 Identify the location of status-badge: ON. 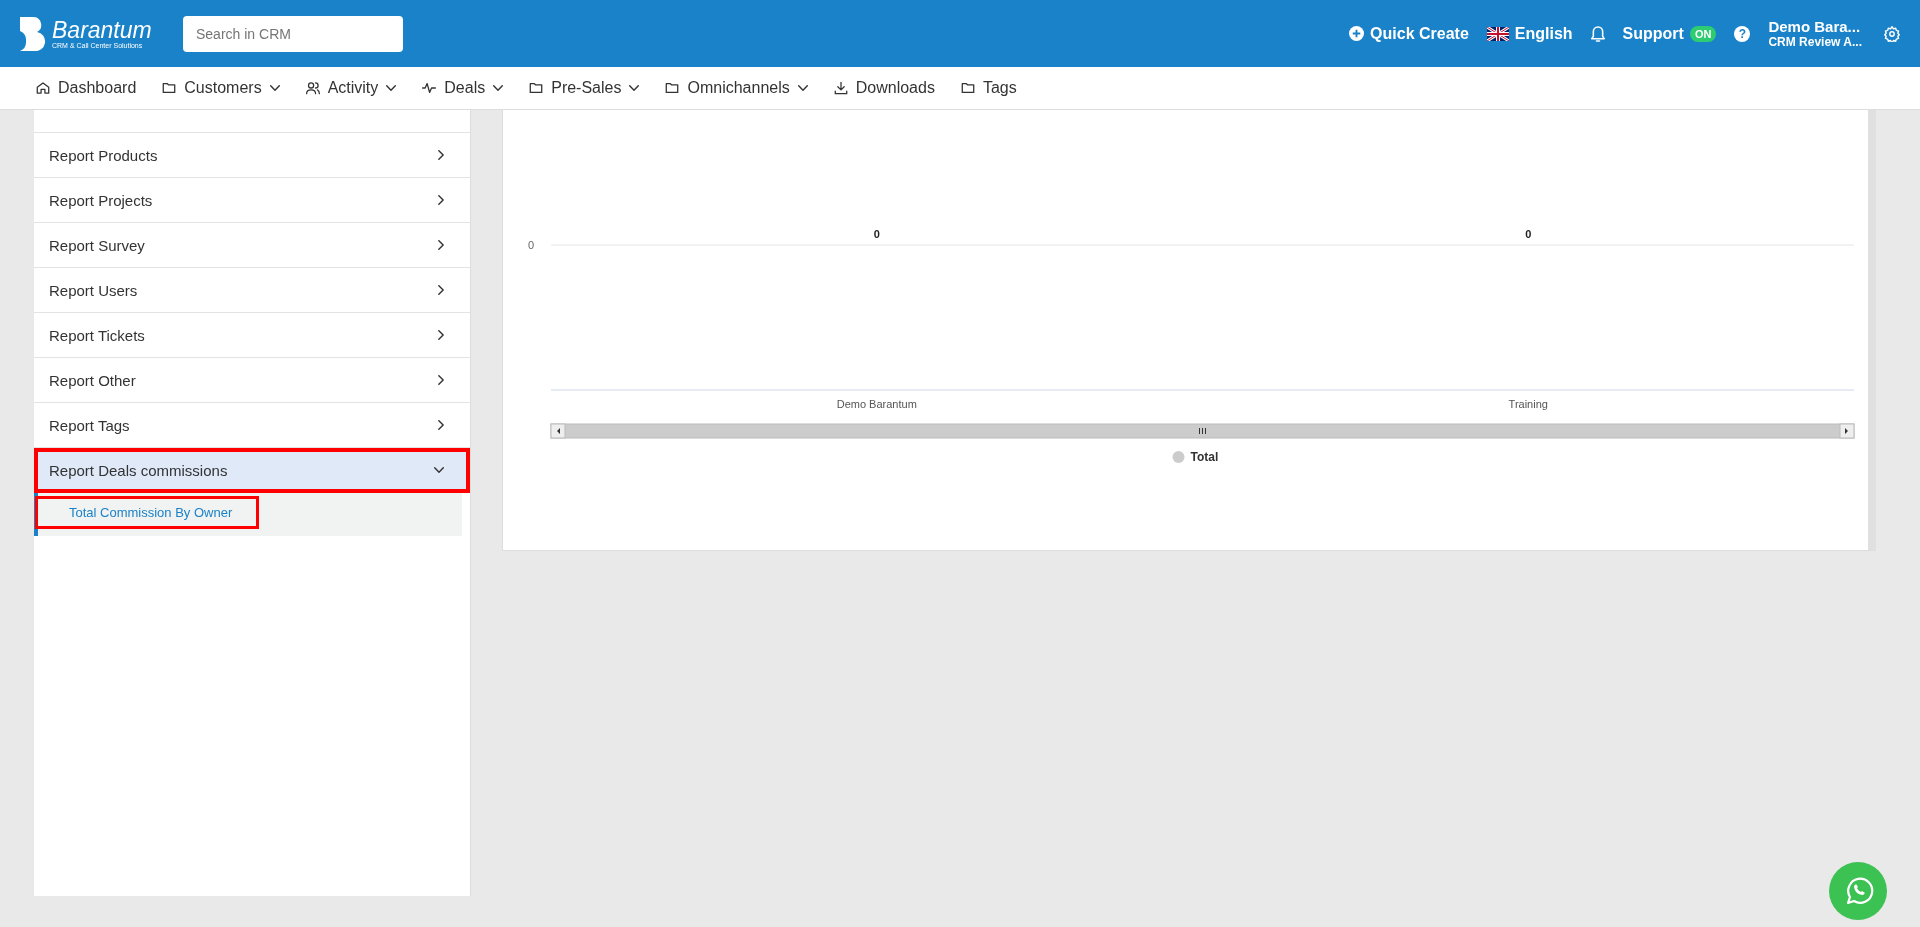
(1703, 33).